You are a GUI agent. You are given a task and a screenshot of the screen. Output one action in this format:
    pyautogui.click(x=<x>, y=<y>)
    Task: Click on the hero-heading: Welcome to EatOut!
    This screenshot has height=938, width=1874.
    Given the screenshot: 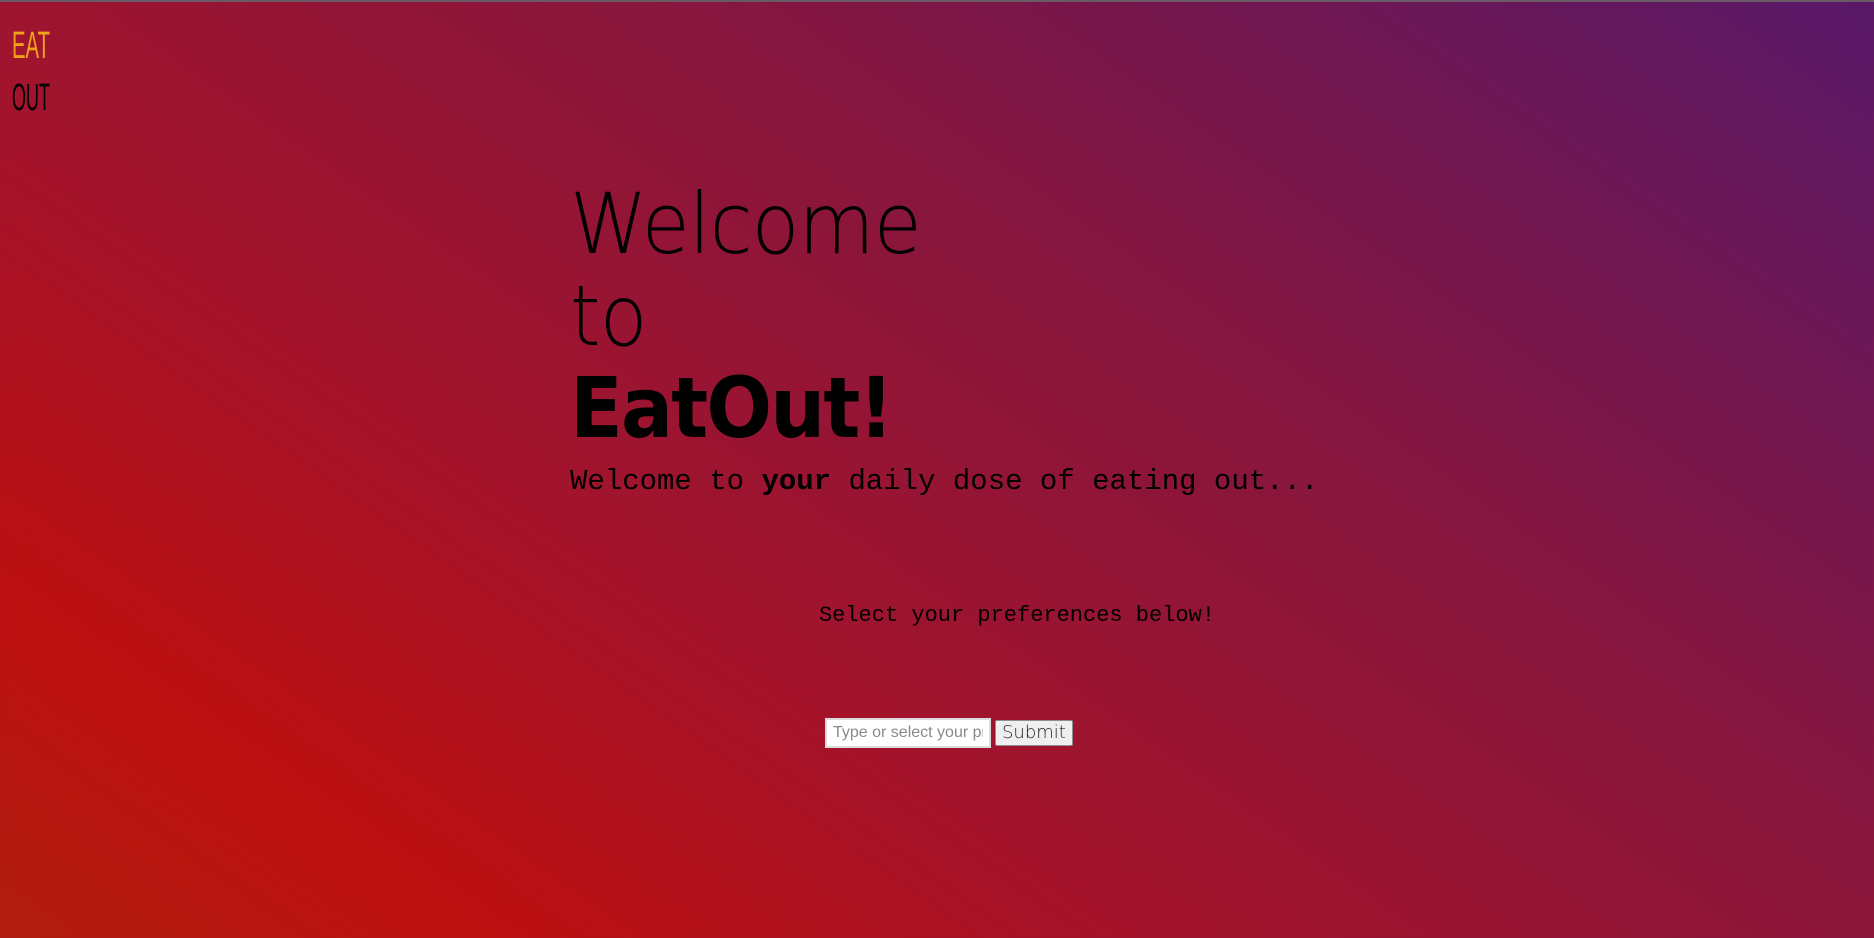 What is the action you would take?
    pyautogui.click(x=758, y=316)
    